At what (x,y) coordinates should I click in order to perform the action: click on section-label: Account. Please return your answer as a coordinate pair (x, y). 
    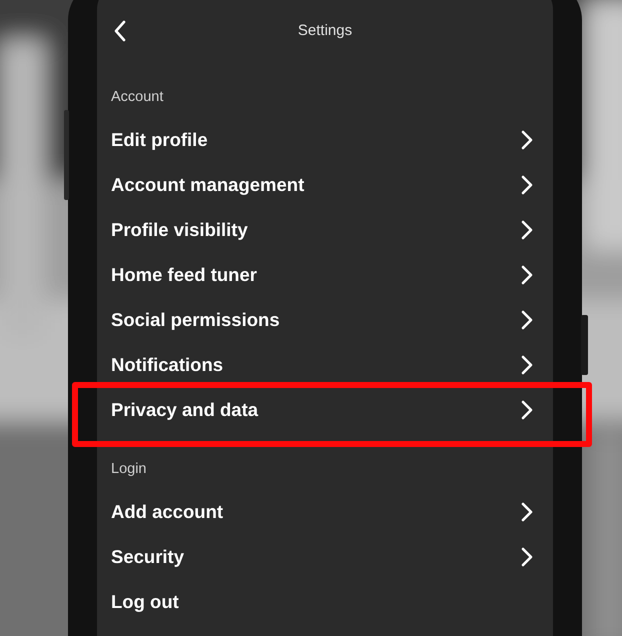
    Looking at the image, I should click on (137, 97).